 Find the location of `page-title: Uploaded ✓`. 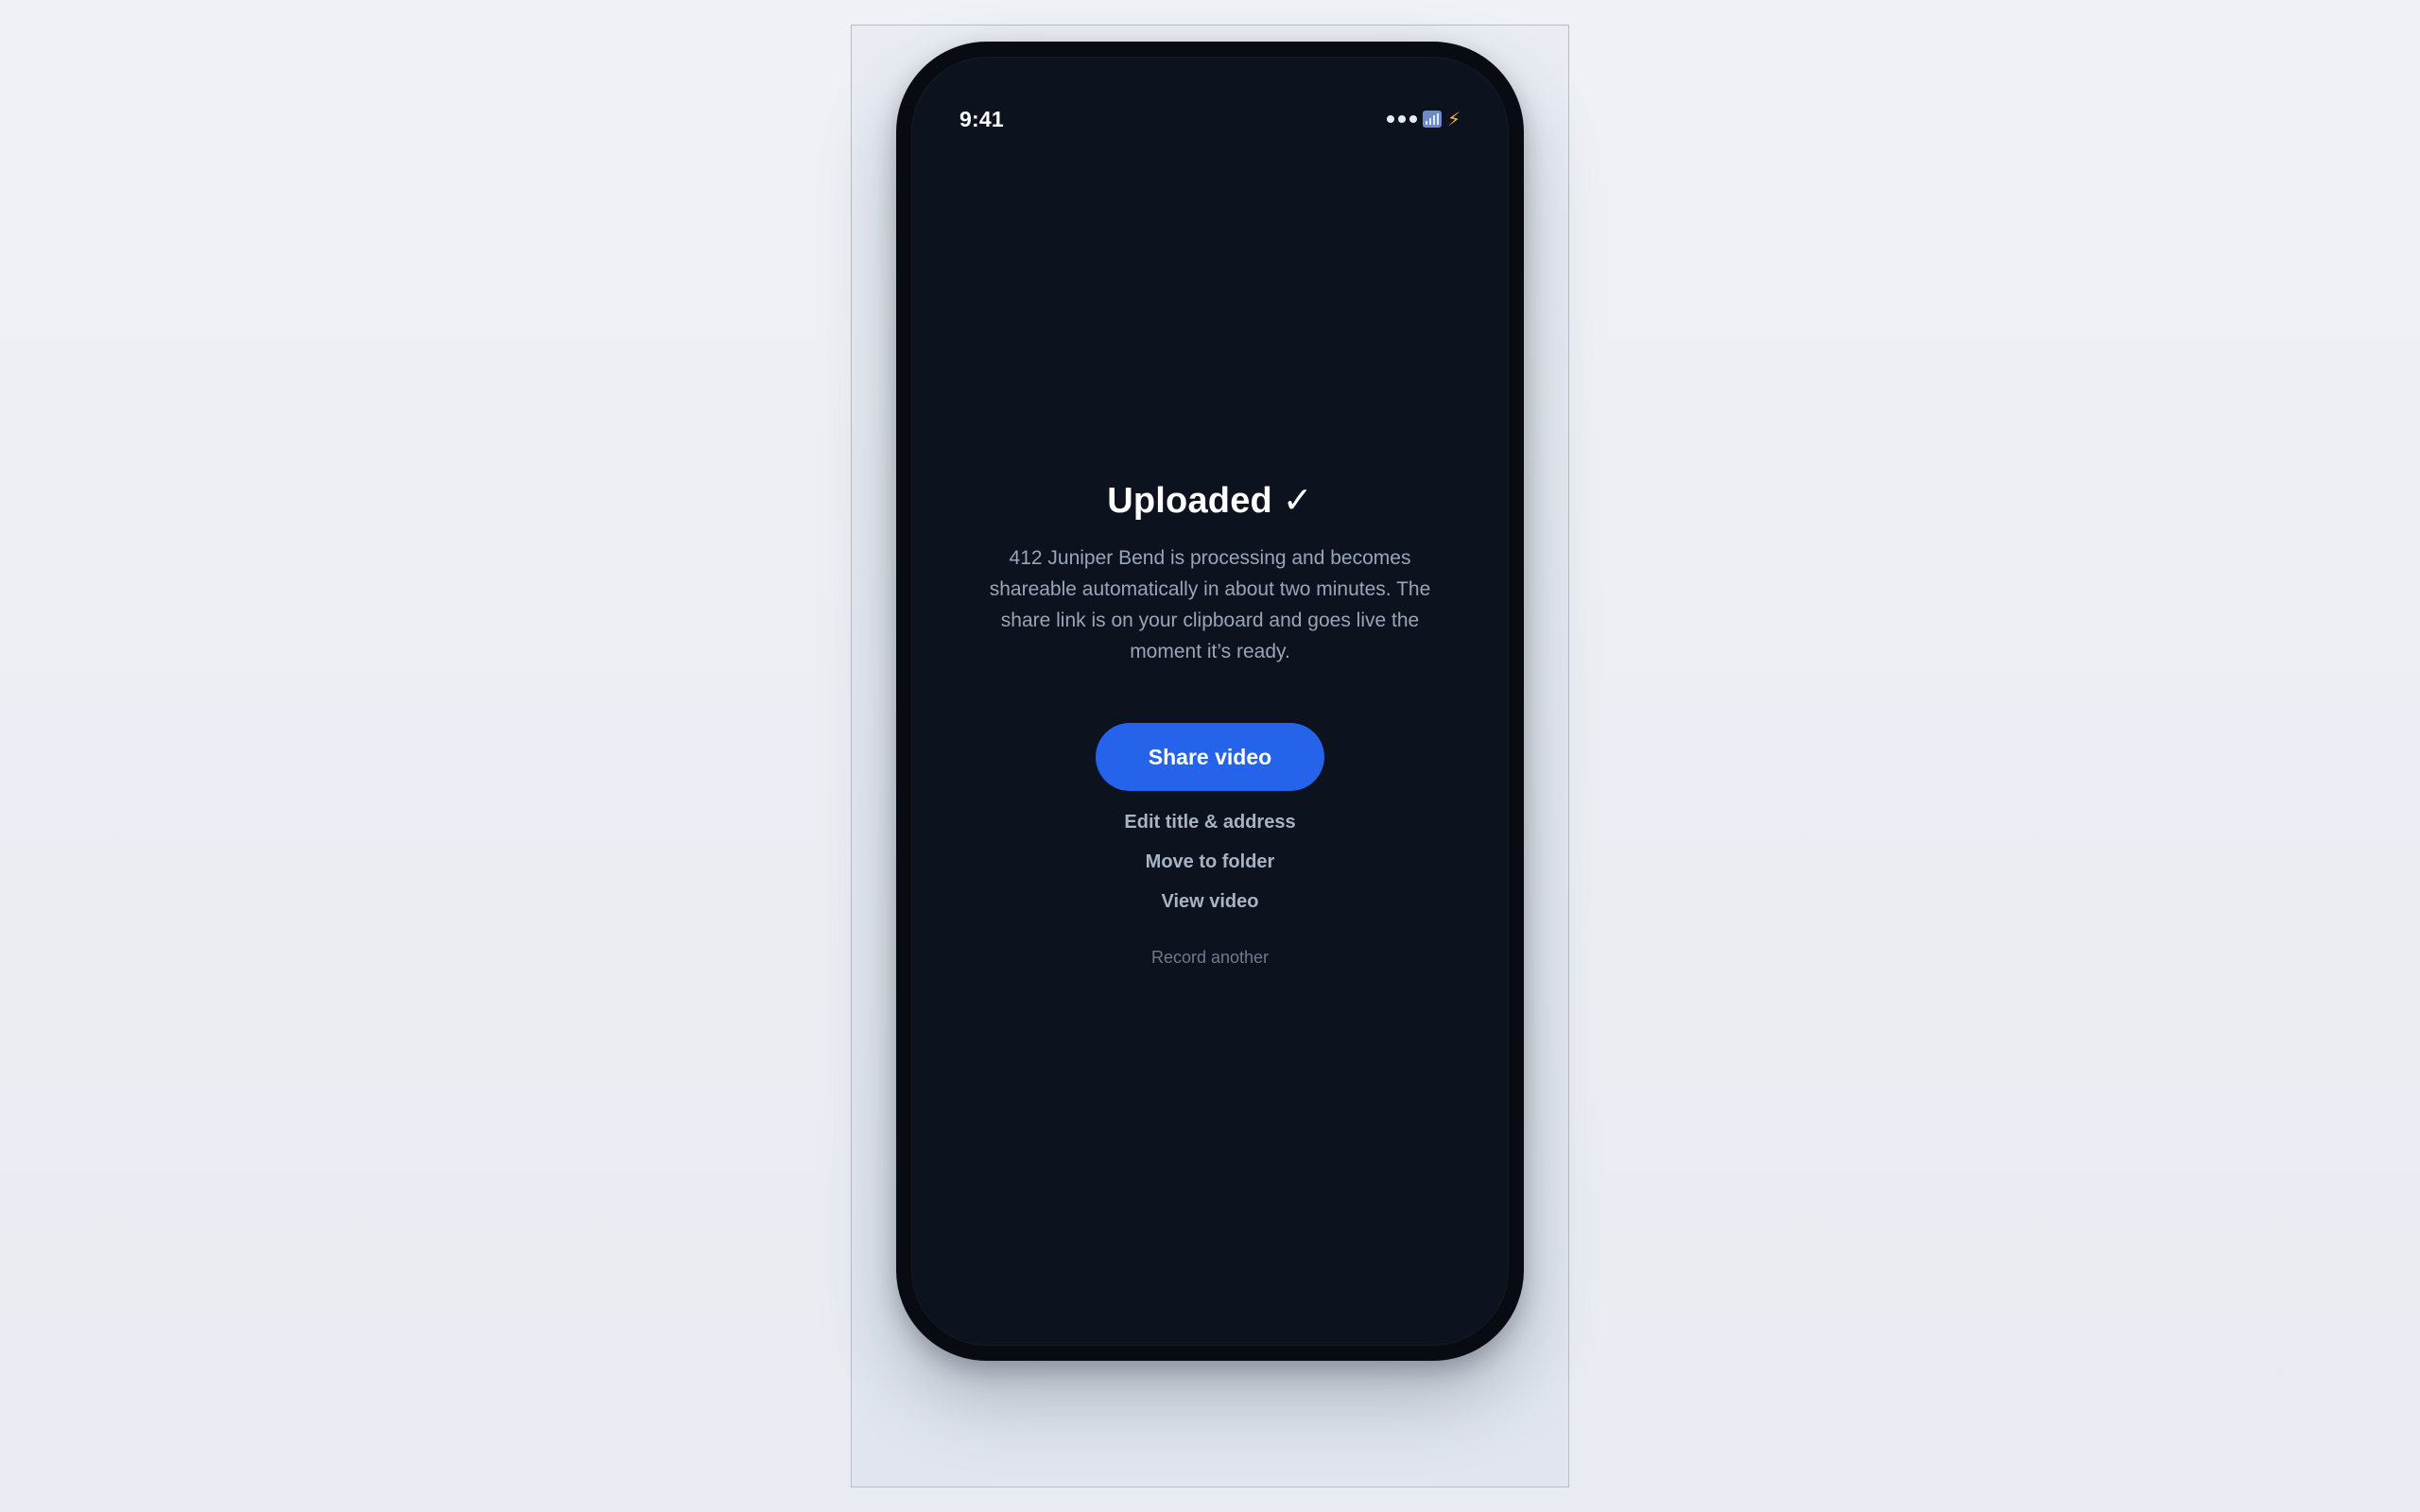

page-title: Uploaded ✓ is located at coordinates (1210, 500).